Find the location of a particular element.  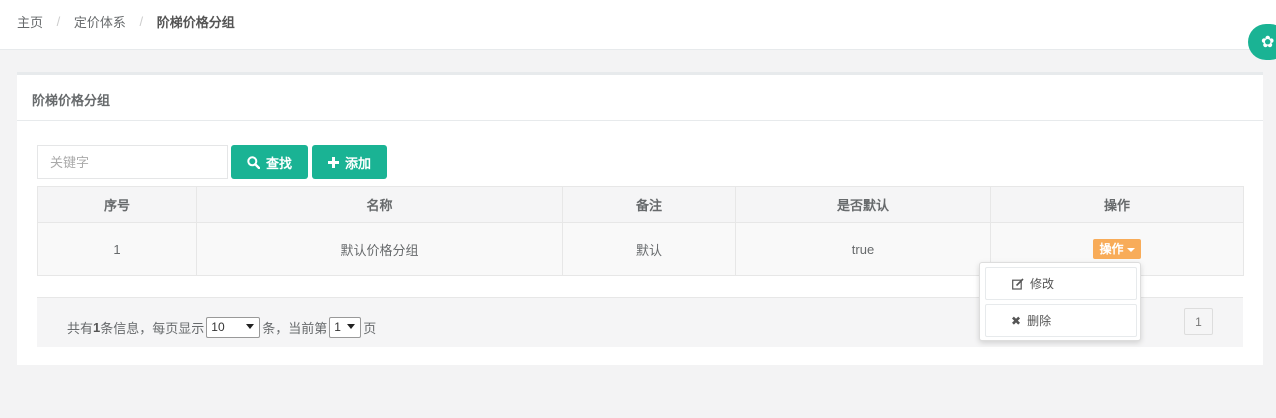

cell-name: 默认价格分组 is located at coordinates (379, 249).